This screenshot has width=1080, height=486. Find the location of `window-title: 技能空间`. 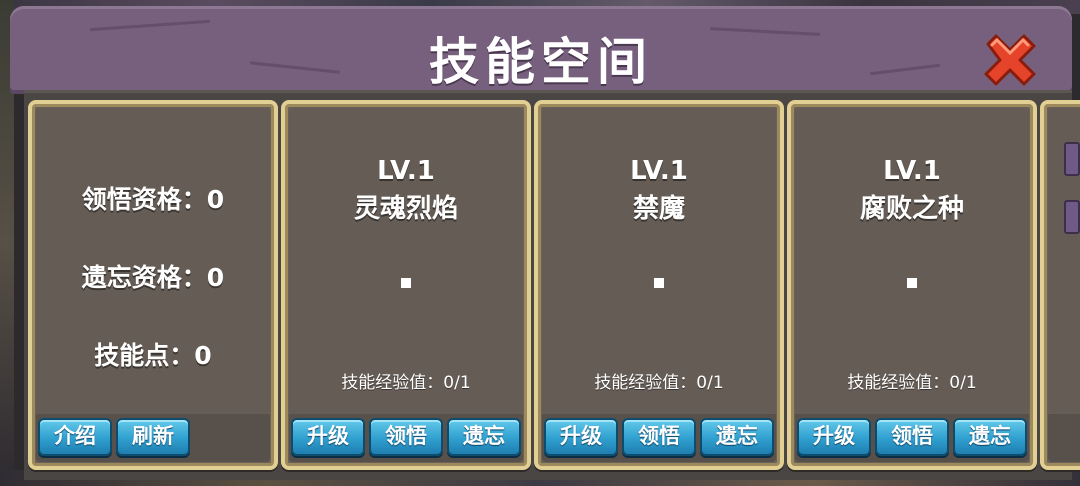

window-title: 技能空间 is located at coordinates (541, 62).